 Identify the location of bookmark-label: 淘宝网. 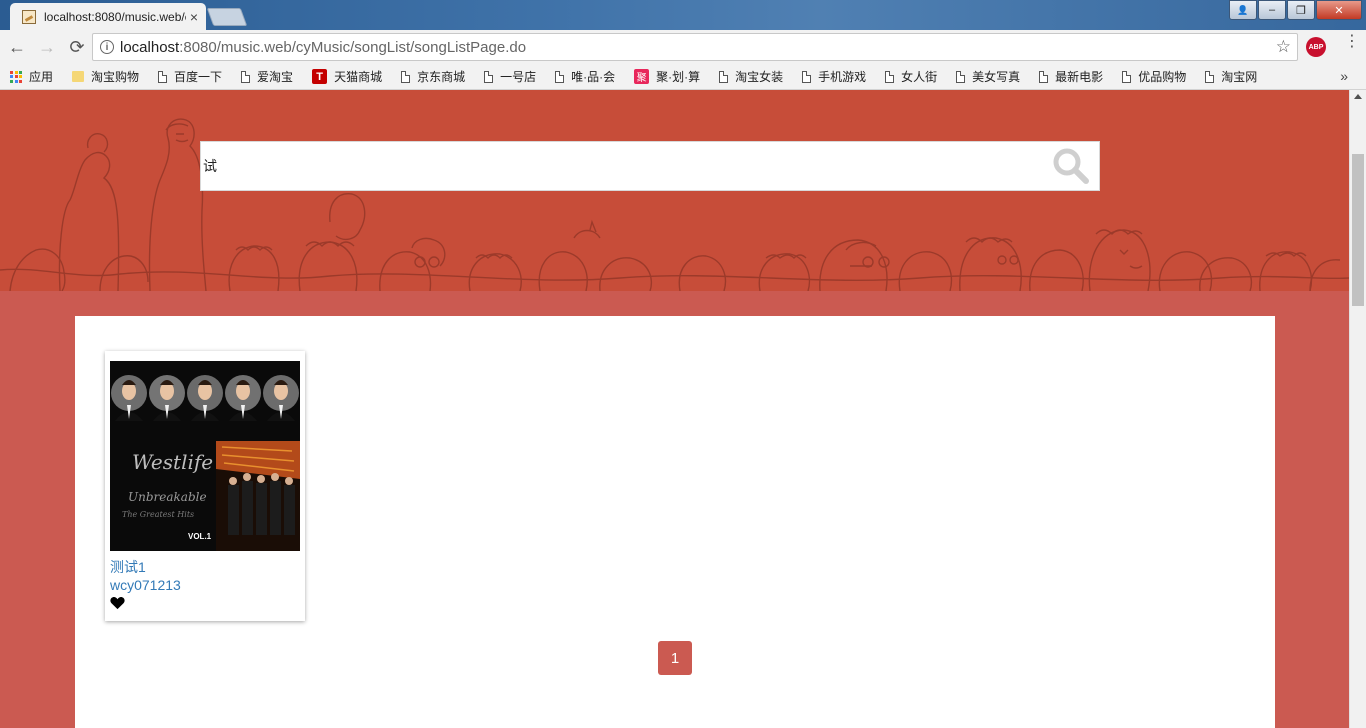
(1239, 77).